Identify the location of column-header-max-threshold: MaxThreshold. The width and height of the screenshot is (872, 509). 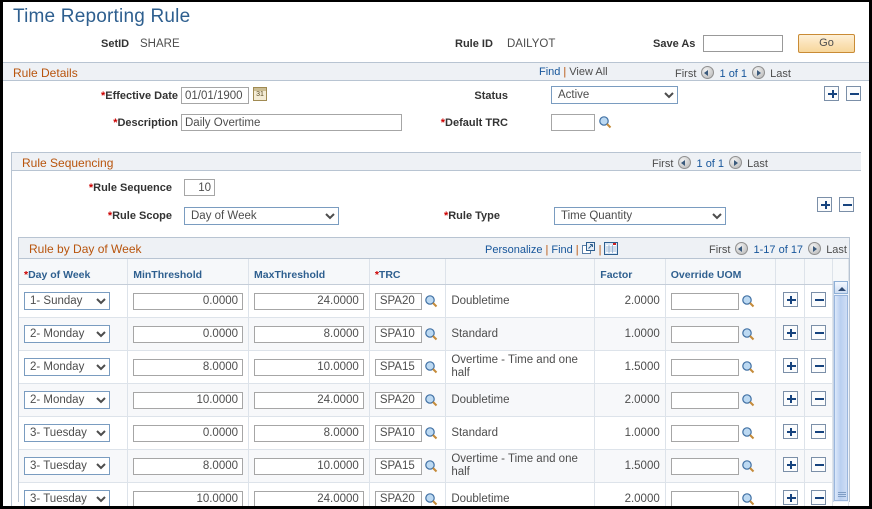
(309, 272).